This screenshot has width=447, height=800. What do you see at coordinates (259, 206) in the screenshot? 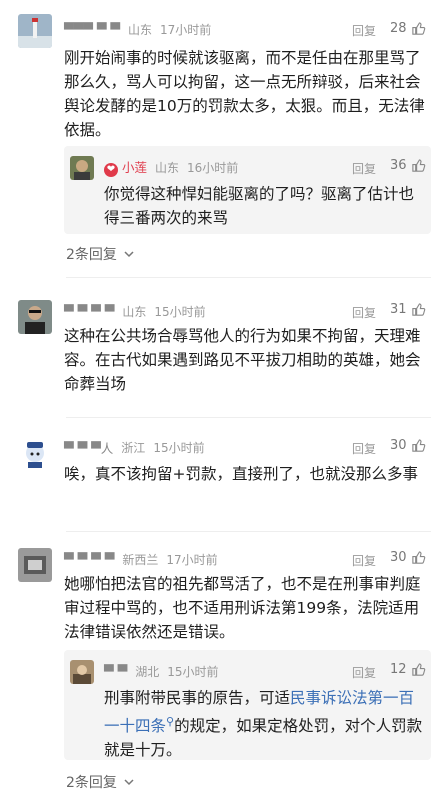
I see `reply-text: 你觉得这种悍妇能驱离的了吗？驱离了估计也得三番两次的来骂` at bounding box center [259, 206].